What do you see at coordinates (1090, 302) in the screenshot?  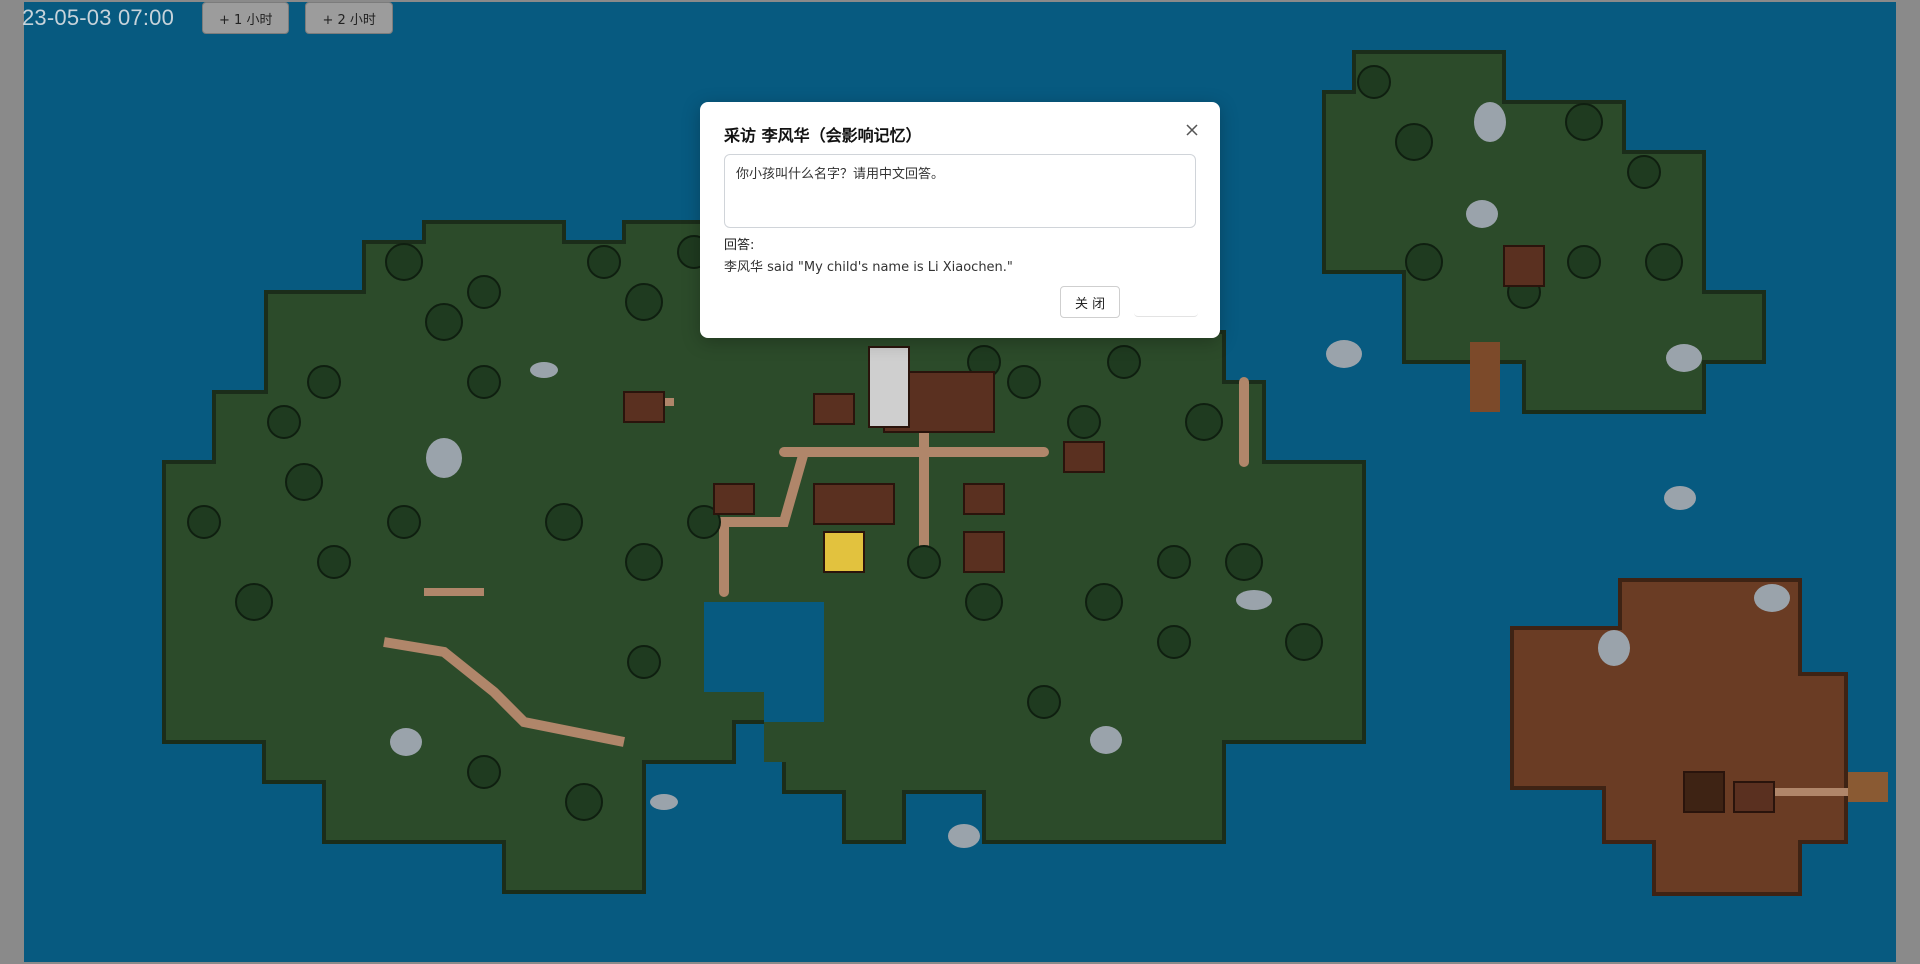 I see `close-button: 关 闭` at bounding box center [1090, 302].